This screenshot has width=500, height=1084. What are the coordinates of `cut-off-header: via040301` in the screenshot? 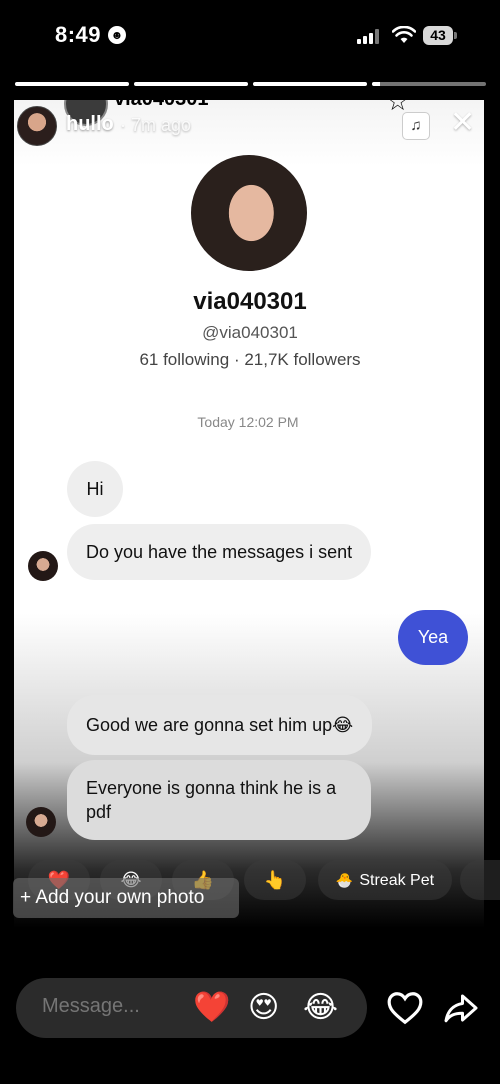 It's located at (161, 105).